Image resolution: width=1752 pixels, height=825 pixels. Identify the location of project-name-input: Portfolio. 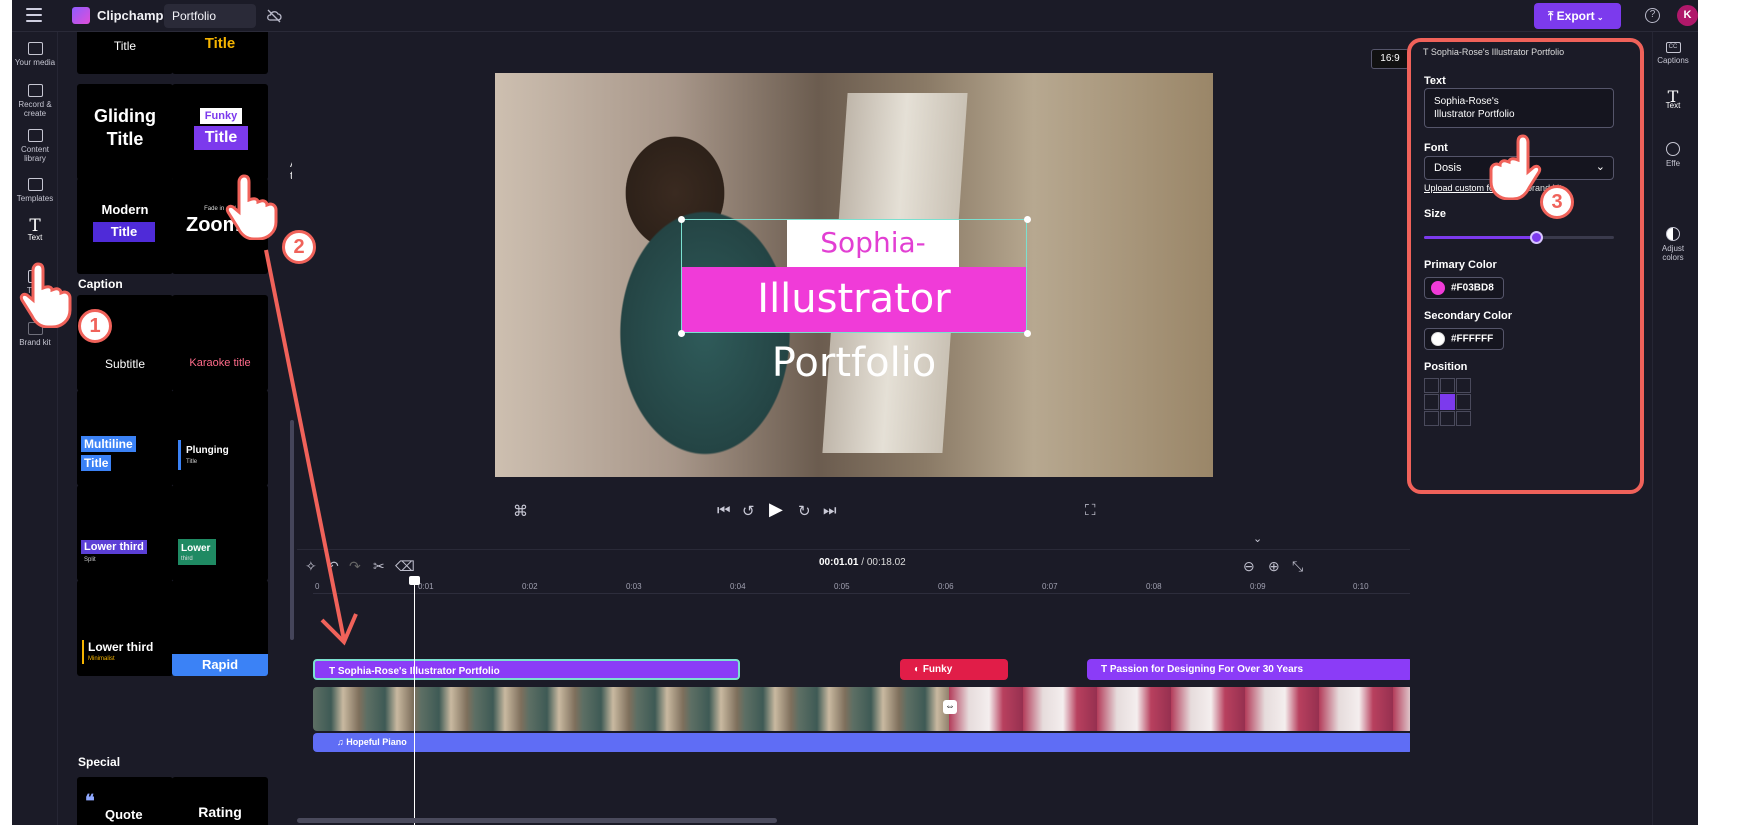
(210, 16).